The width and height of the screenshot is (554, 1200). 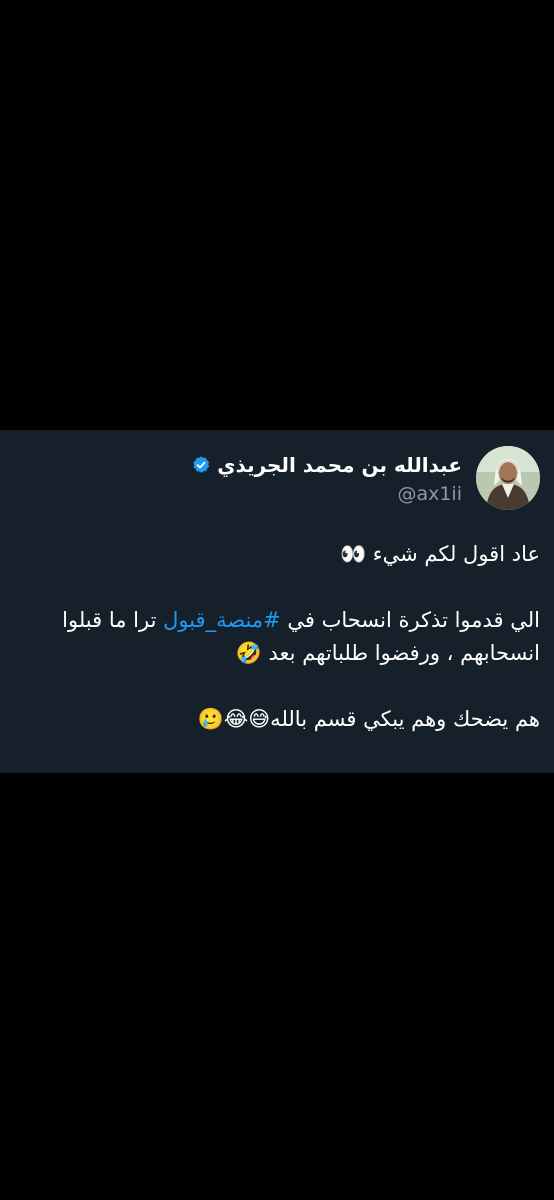 I want to click on verified-badge-icon, so click(x=201, y=465).